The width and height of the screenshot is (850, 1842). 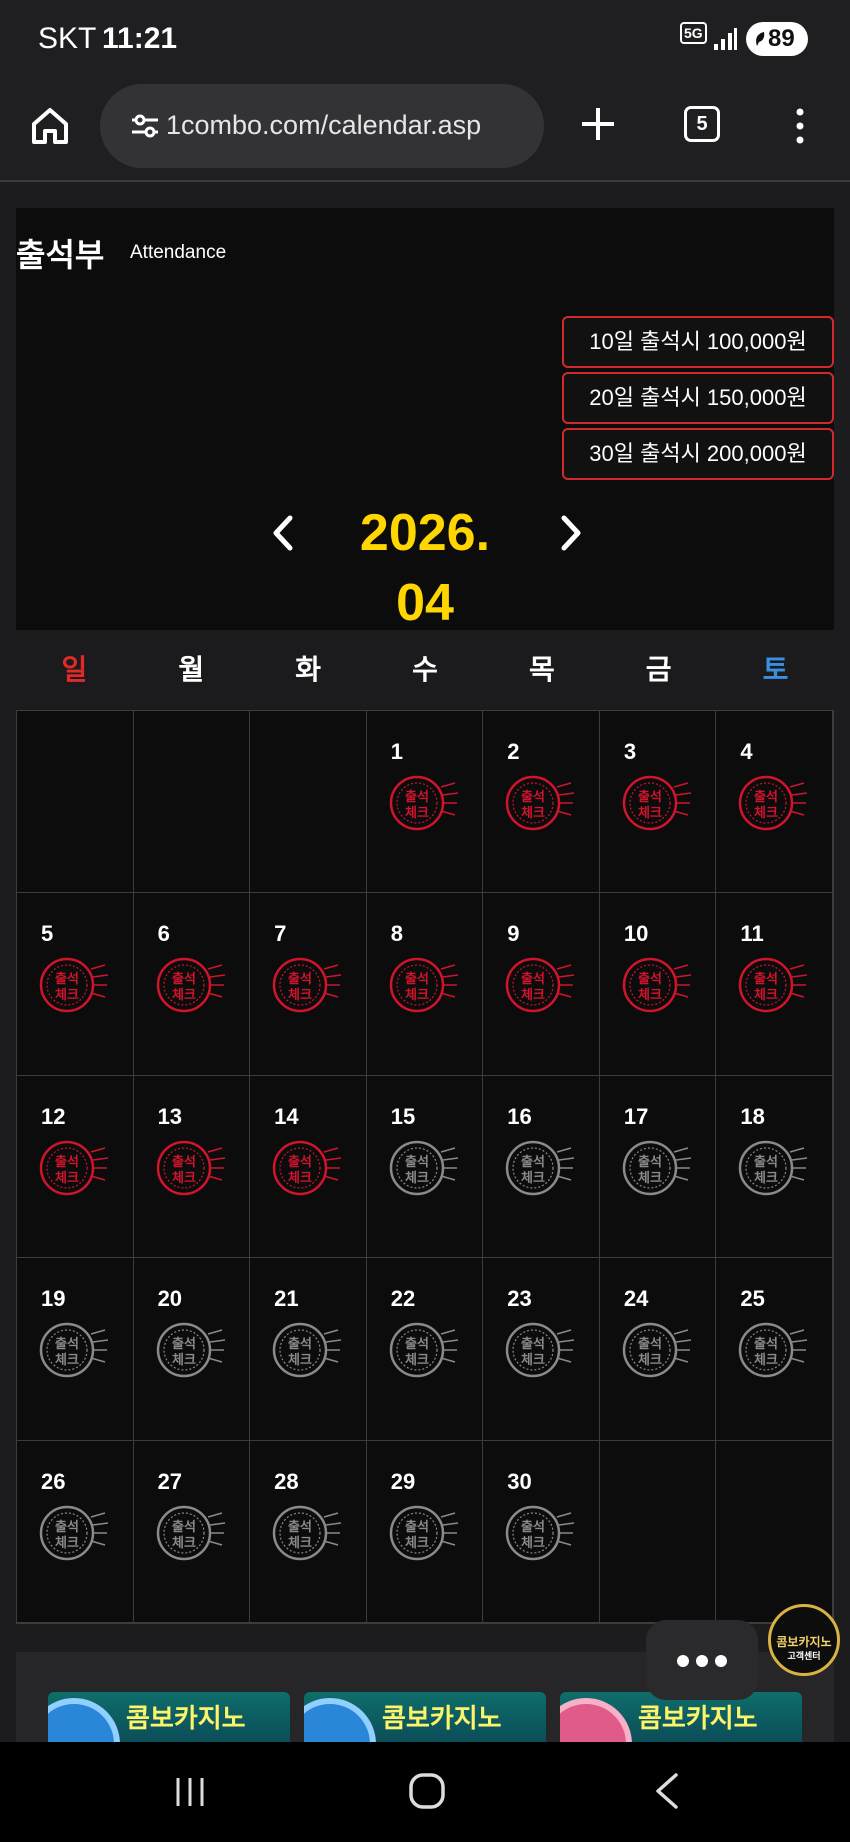 I want to click on day-number: 6, so click(x=163, y=934).